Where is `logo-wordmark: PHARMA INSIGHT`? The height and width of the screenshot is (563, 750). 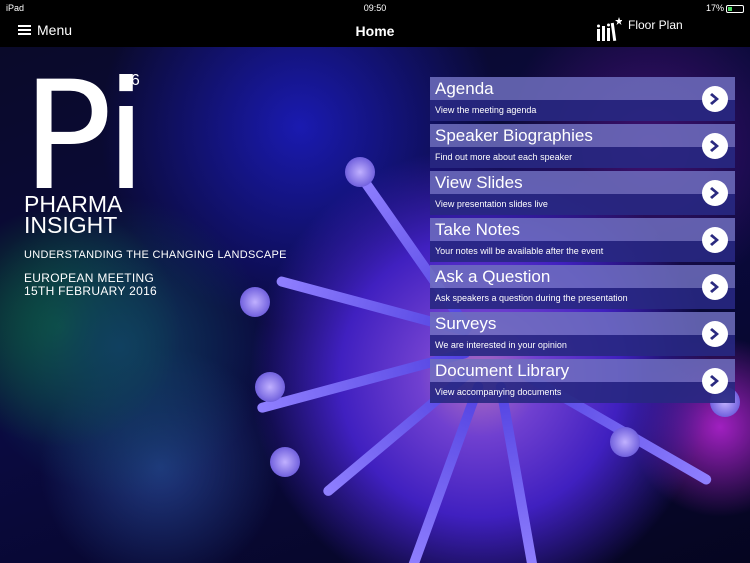 logo-wordmark: PHARMA INSIGHT is located at coordinates (73, 215).